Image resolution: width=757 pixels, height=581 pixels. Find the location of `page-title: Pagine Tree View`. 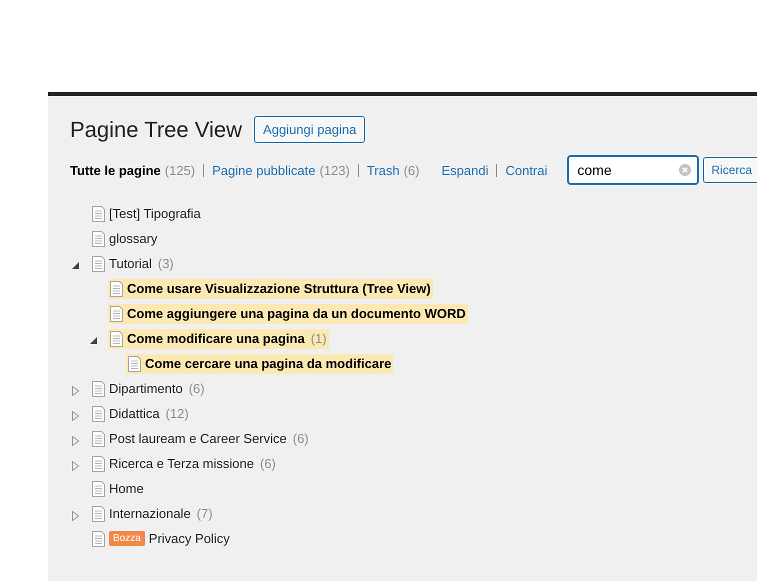

page-title: Pagine Tree View is located at coordinates (156, 129).